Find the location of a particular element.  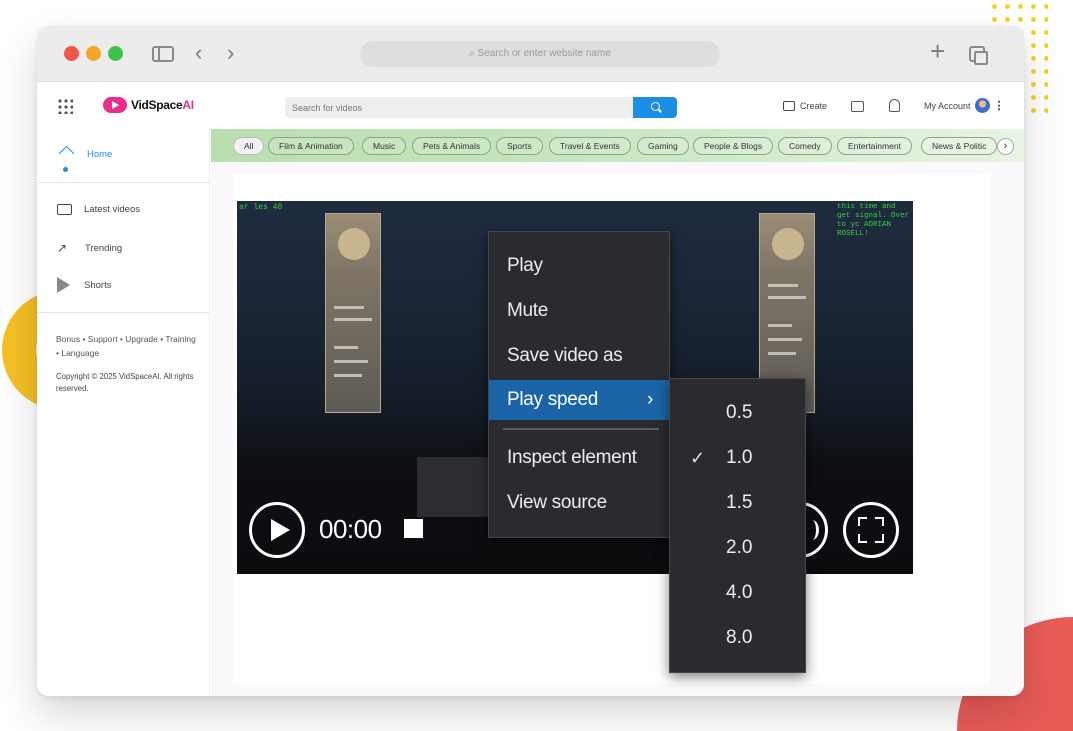

sidebar-item-label: Trending is located at coordinates (104, 248).